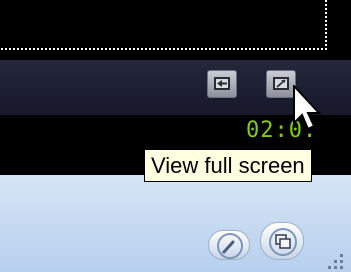 Image resolution: width=351 pixels, height=272 pixels. What do you see at coordinates (228, 165) in the screenshot?
I see `tooltip: View full screen` at bounding box center [228, 165].